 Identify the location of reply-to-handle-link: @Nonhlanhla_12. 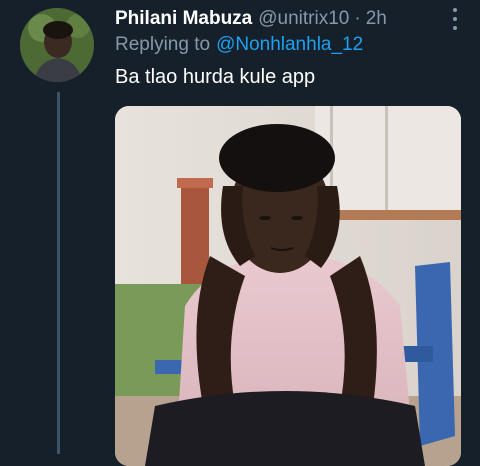
(289, 44).